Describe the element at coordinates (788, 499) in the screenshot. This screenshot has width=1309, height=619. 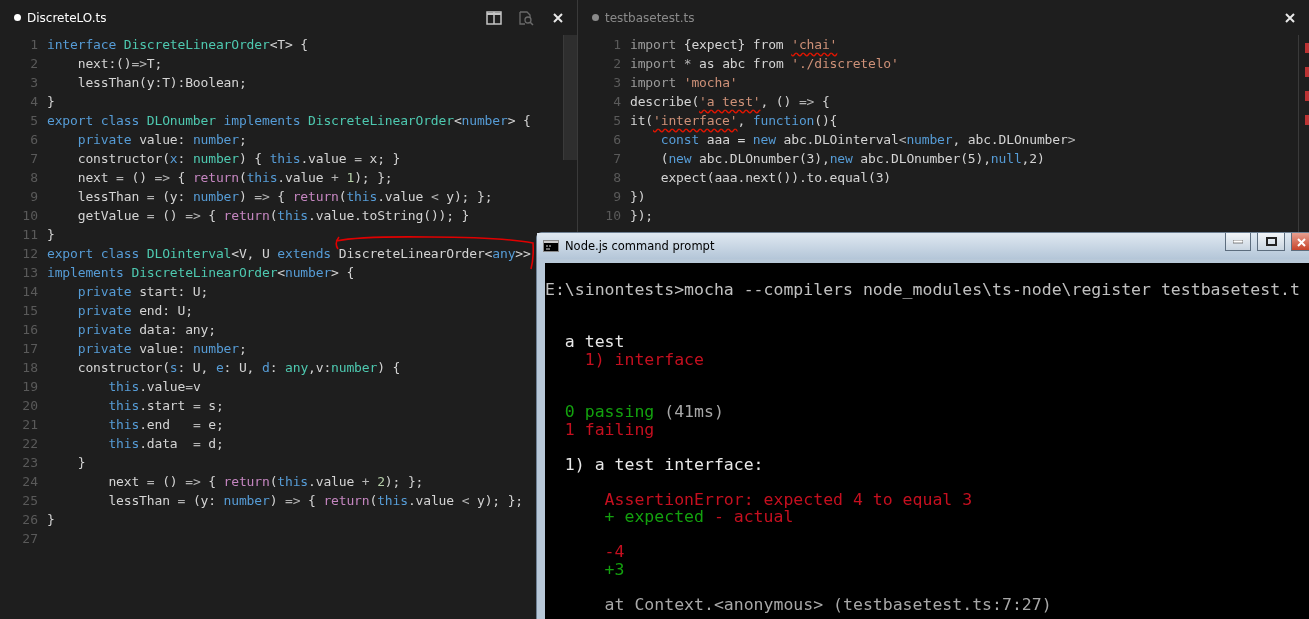
I see `console-text: AssertionError: expected 4 to equal 3` at that location.